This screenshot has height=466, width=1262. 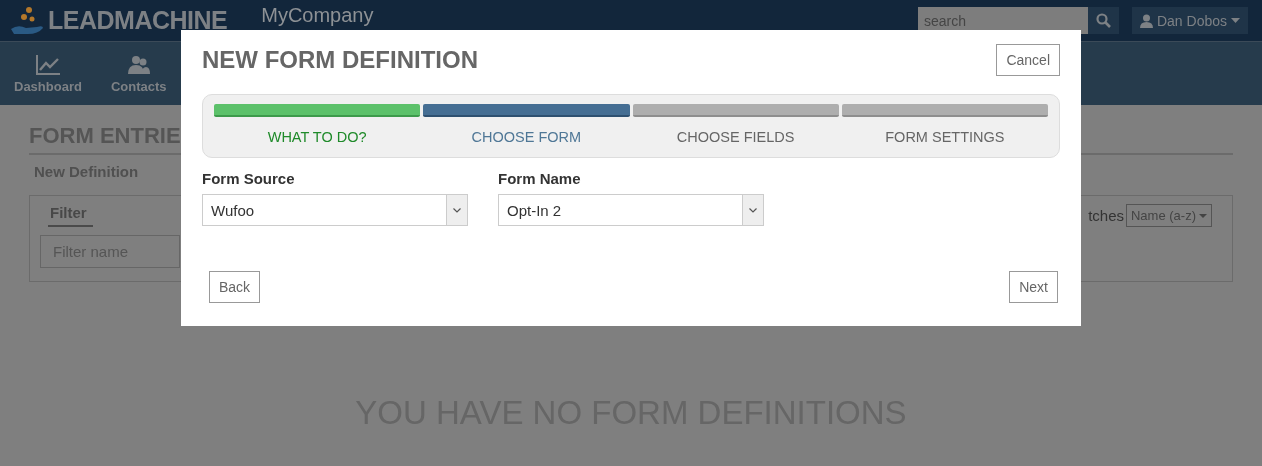 I want to click on nav-item: Dashboard, so click(x=48, y=73).